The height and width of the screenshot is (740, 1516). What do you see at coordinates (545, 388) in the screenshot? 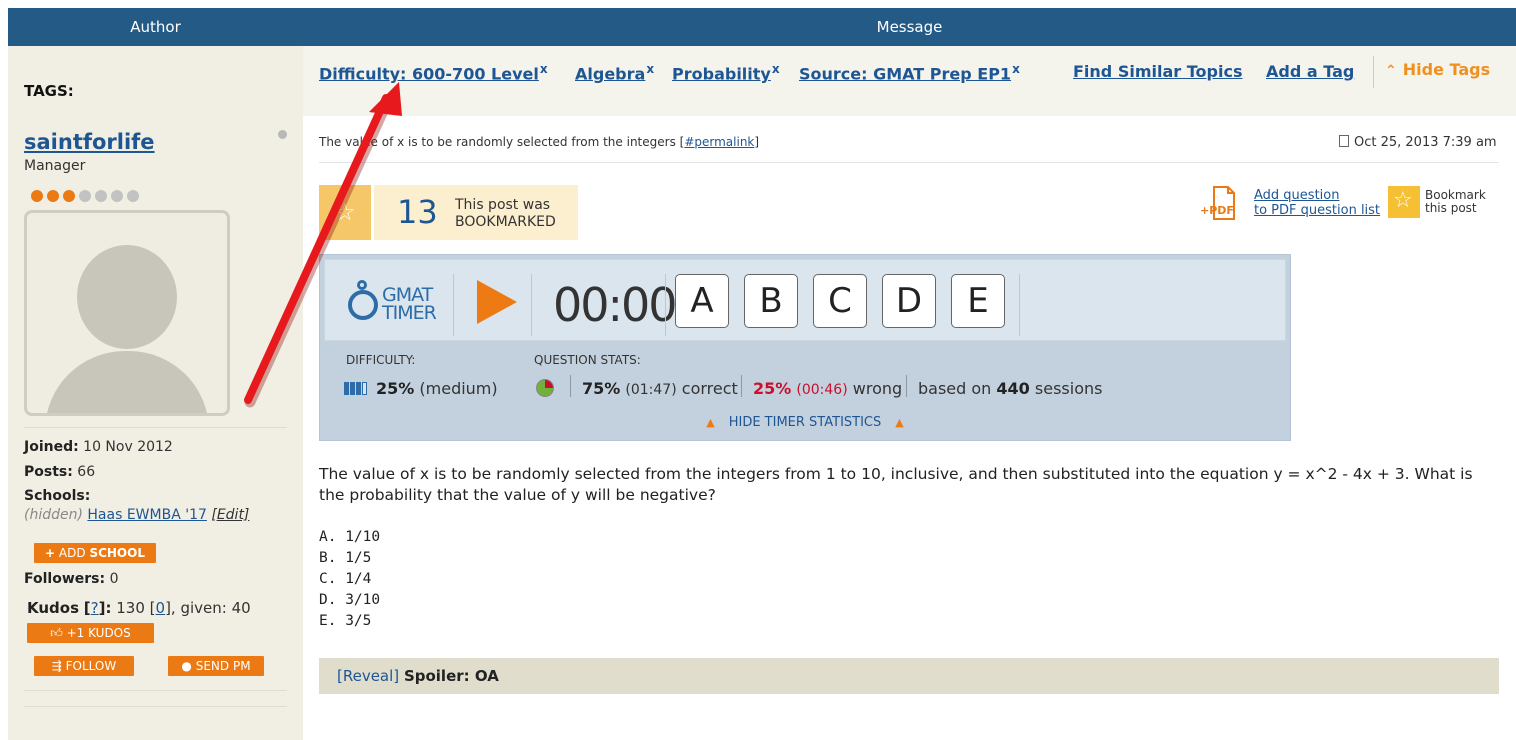
I see `stats-pie-icon` at bounding box center [545, 388].